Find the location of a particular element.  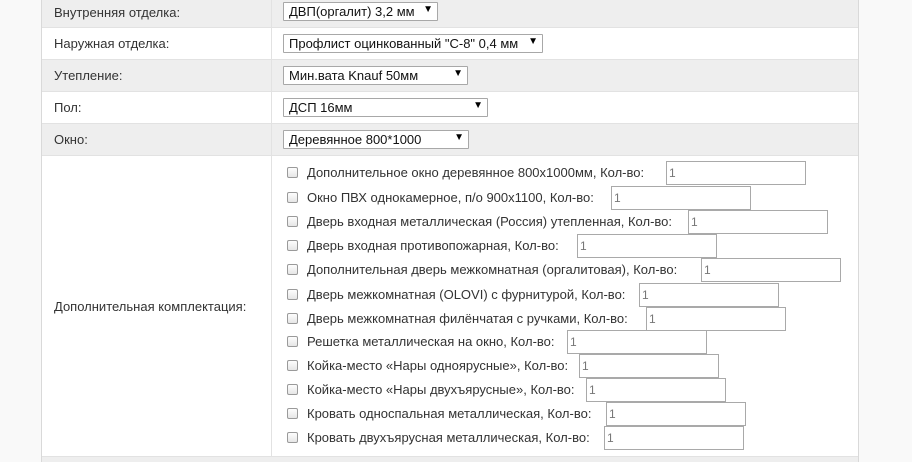

floor-select: ДСП 16мм ▼ is located at coordinates (385, 107).